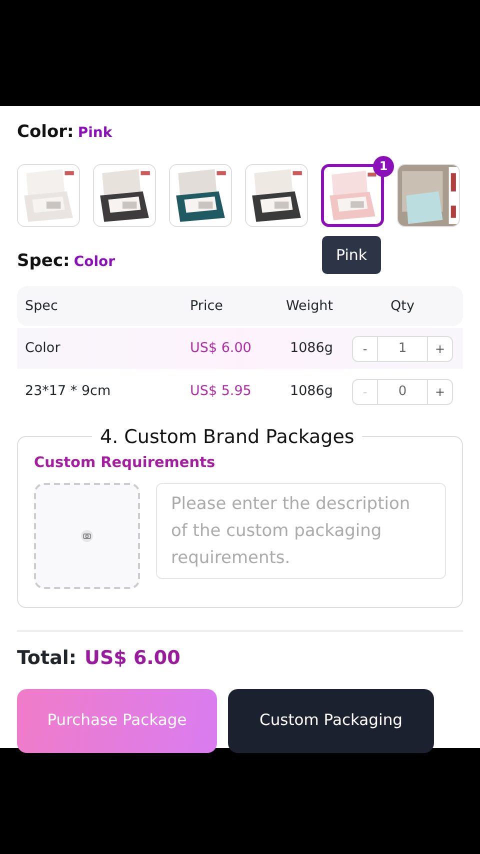 Image resolution: width=480 pixels, height=854 pixels. What do you see at coordinates (207, 306) in the screenshot?
I see `column-header: Price` at bounding box center [207, 306].